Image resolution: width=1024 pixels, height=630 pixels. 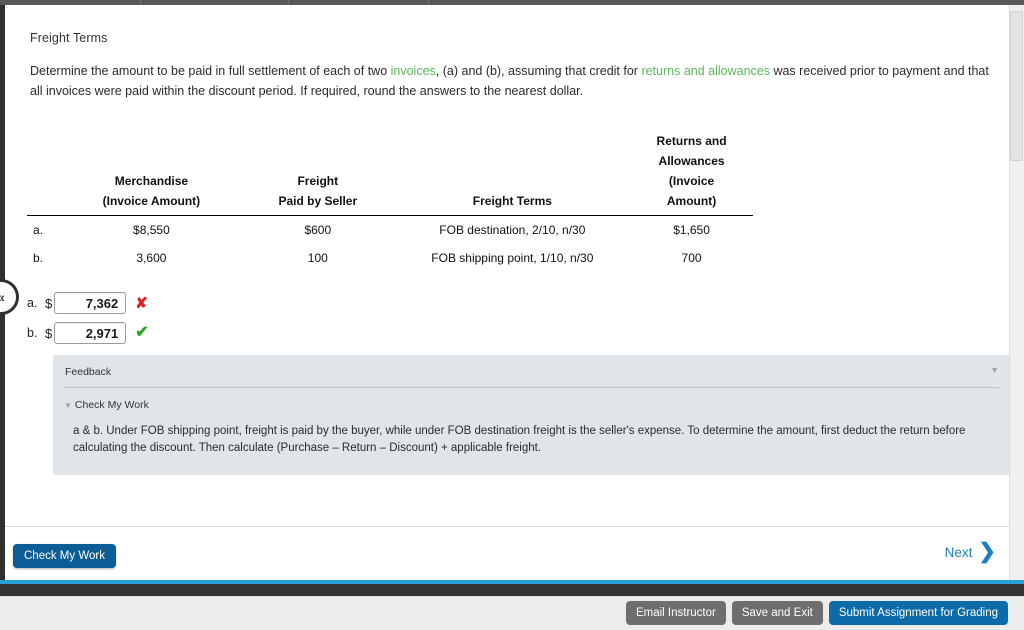 What do you see at coordinates (413, 71) in the screenshot?
I see `glossary-link-invoices: invoices` at bounding box center [413, 71].